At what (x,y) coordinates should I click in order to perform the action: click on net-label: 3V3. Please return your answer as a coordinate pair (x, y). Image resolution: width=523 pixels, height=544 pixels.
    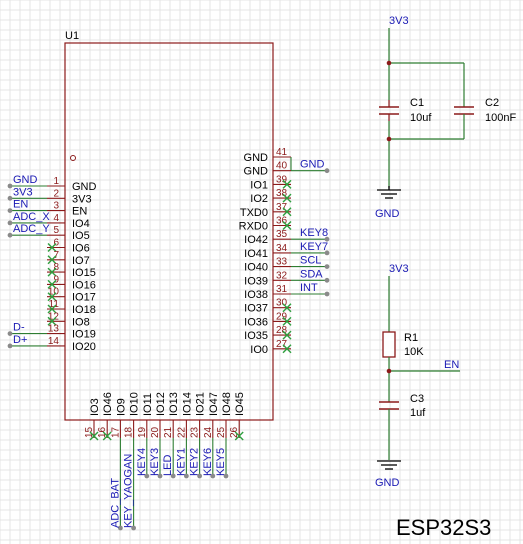
    Looking at the image, I should click on (23, 192).